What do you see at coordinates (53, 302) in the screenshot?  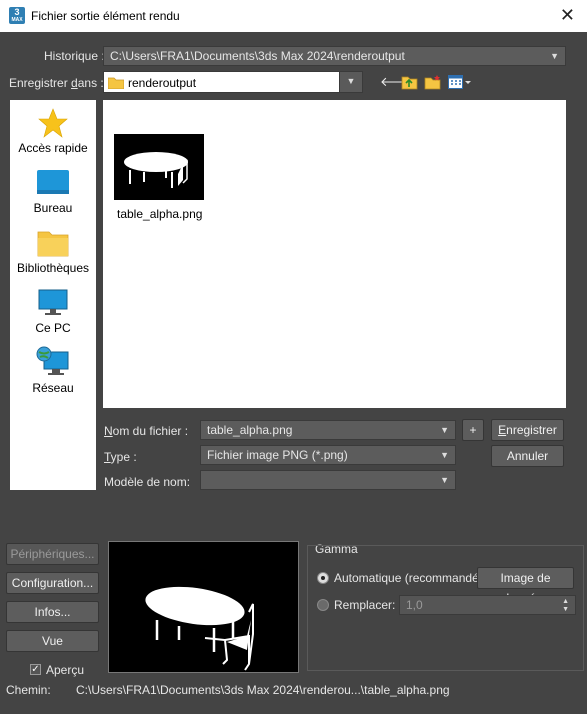 I see `monitor-icon` at bounding box center [53, 302].